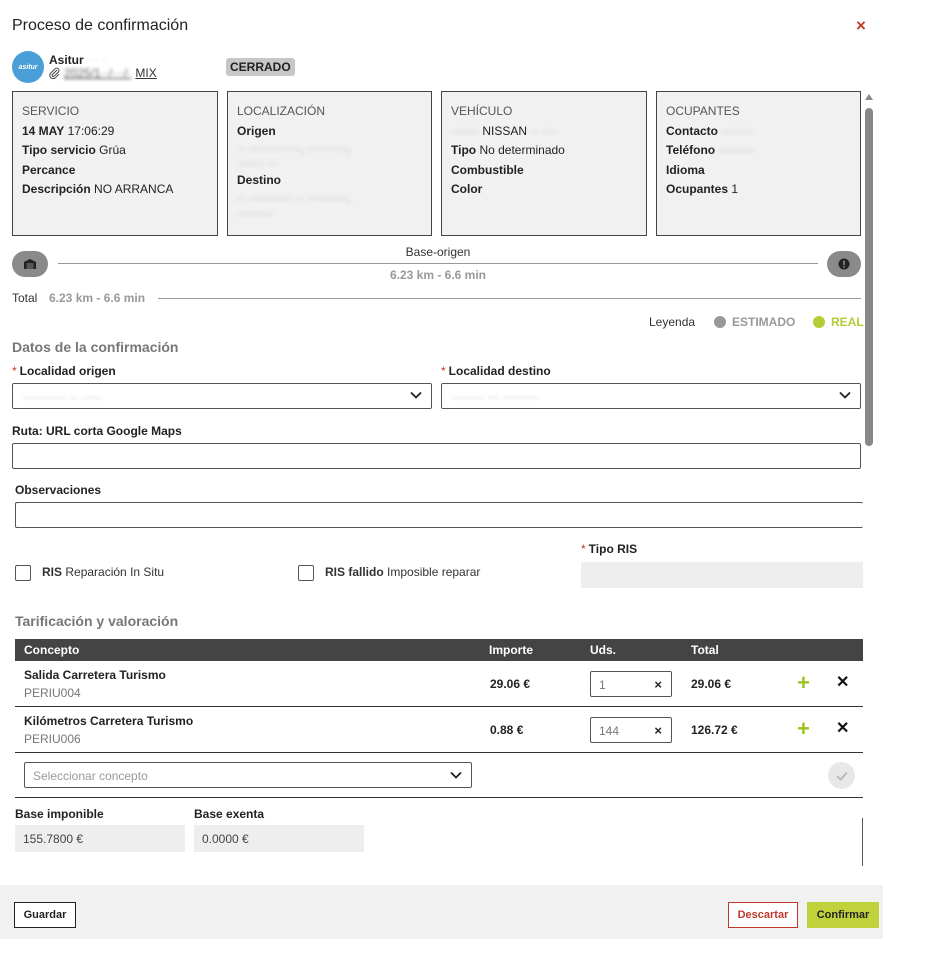 The width and height of the screenshot is (925, 970). What do you see at coordinates (703, 111) in the screenshot?
I see `card-ocupantes-head: OCUPANTES` at bounding box center [703, 111].